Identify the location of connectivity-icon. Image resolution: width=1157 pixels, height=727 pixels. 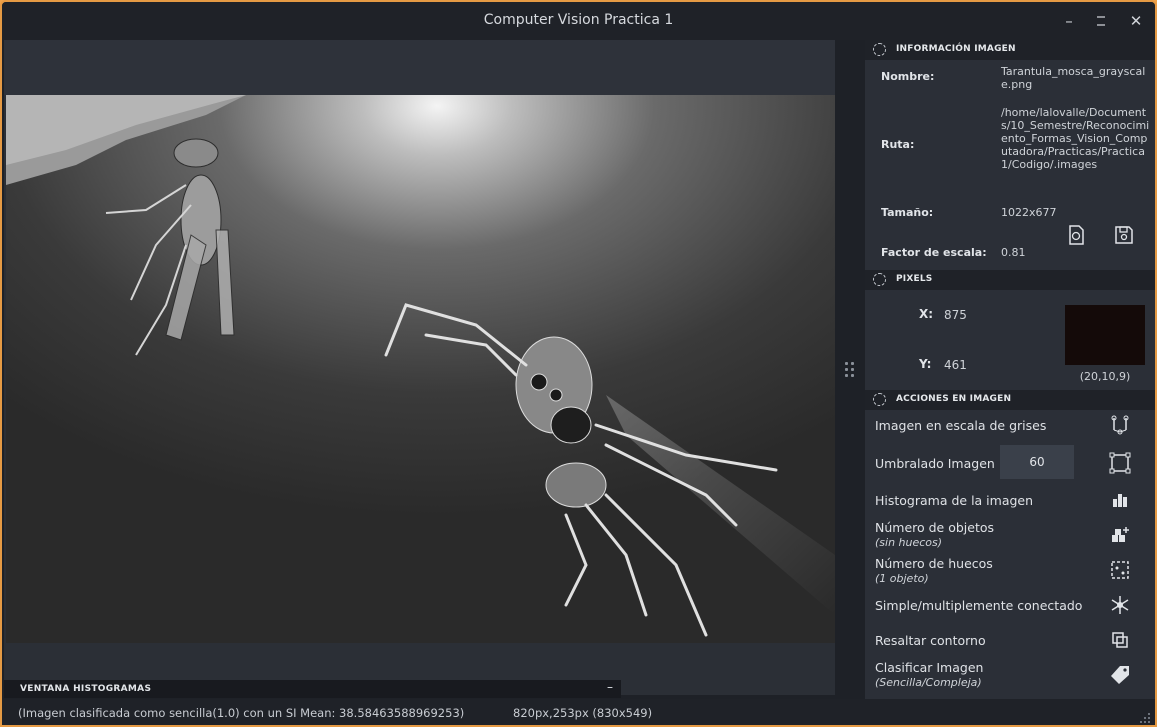
(1120, 605).